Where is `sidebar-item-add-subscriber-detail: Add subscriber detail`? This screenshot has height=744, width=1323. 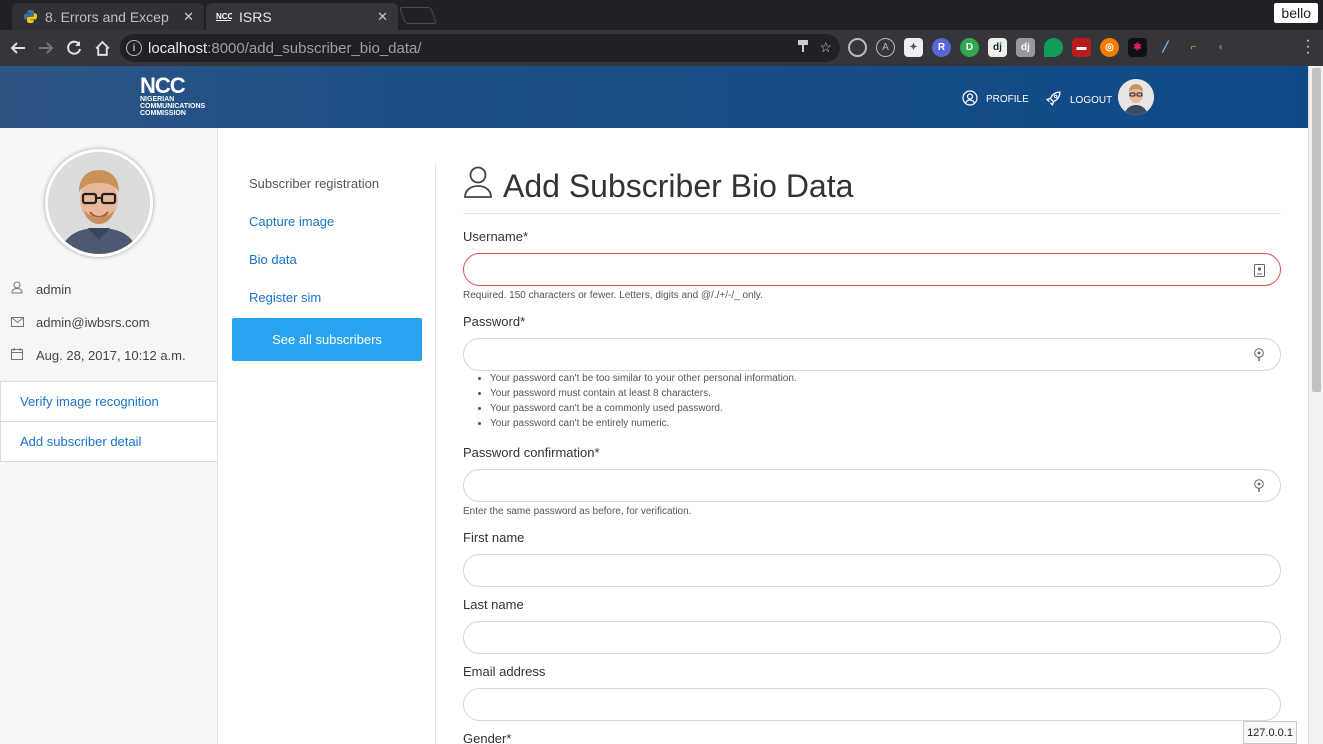
sidebar-item-add-subscriber-detail: Add subscriber detail is located at coordinates (109, 442).